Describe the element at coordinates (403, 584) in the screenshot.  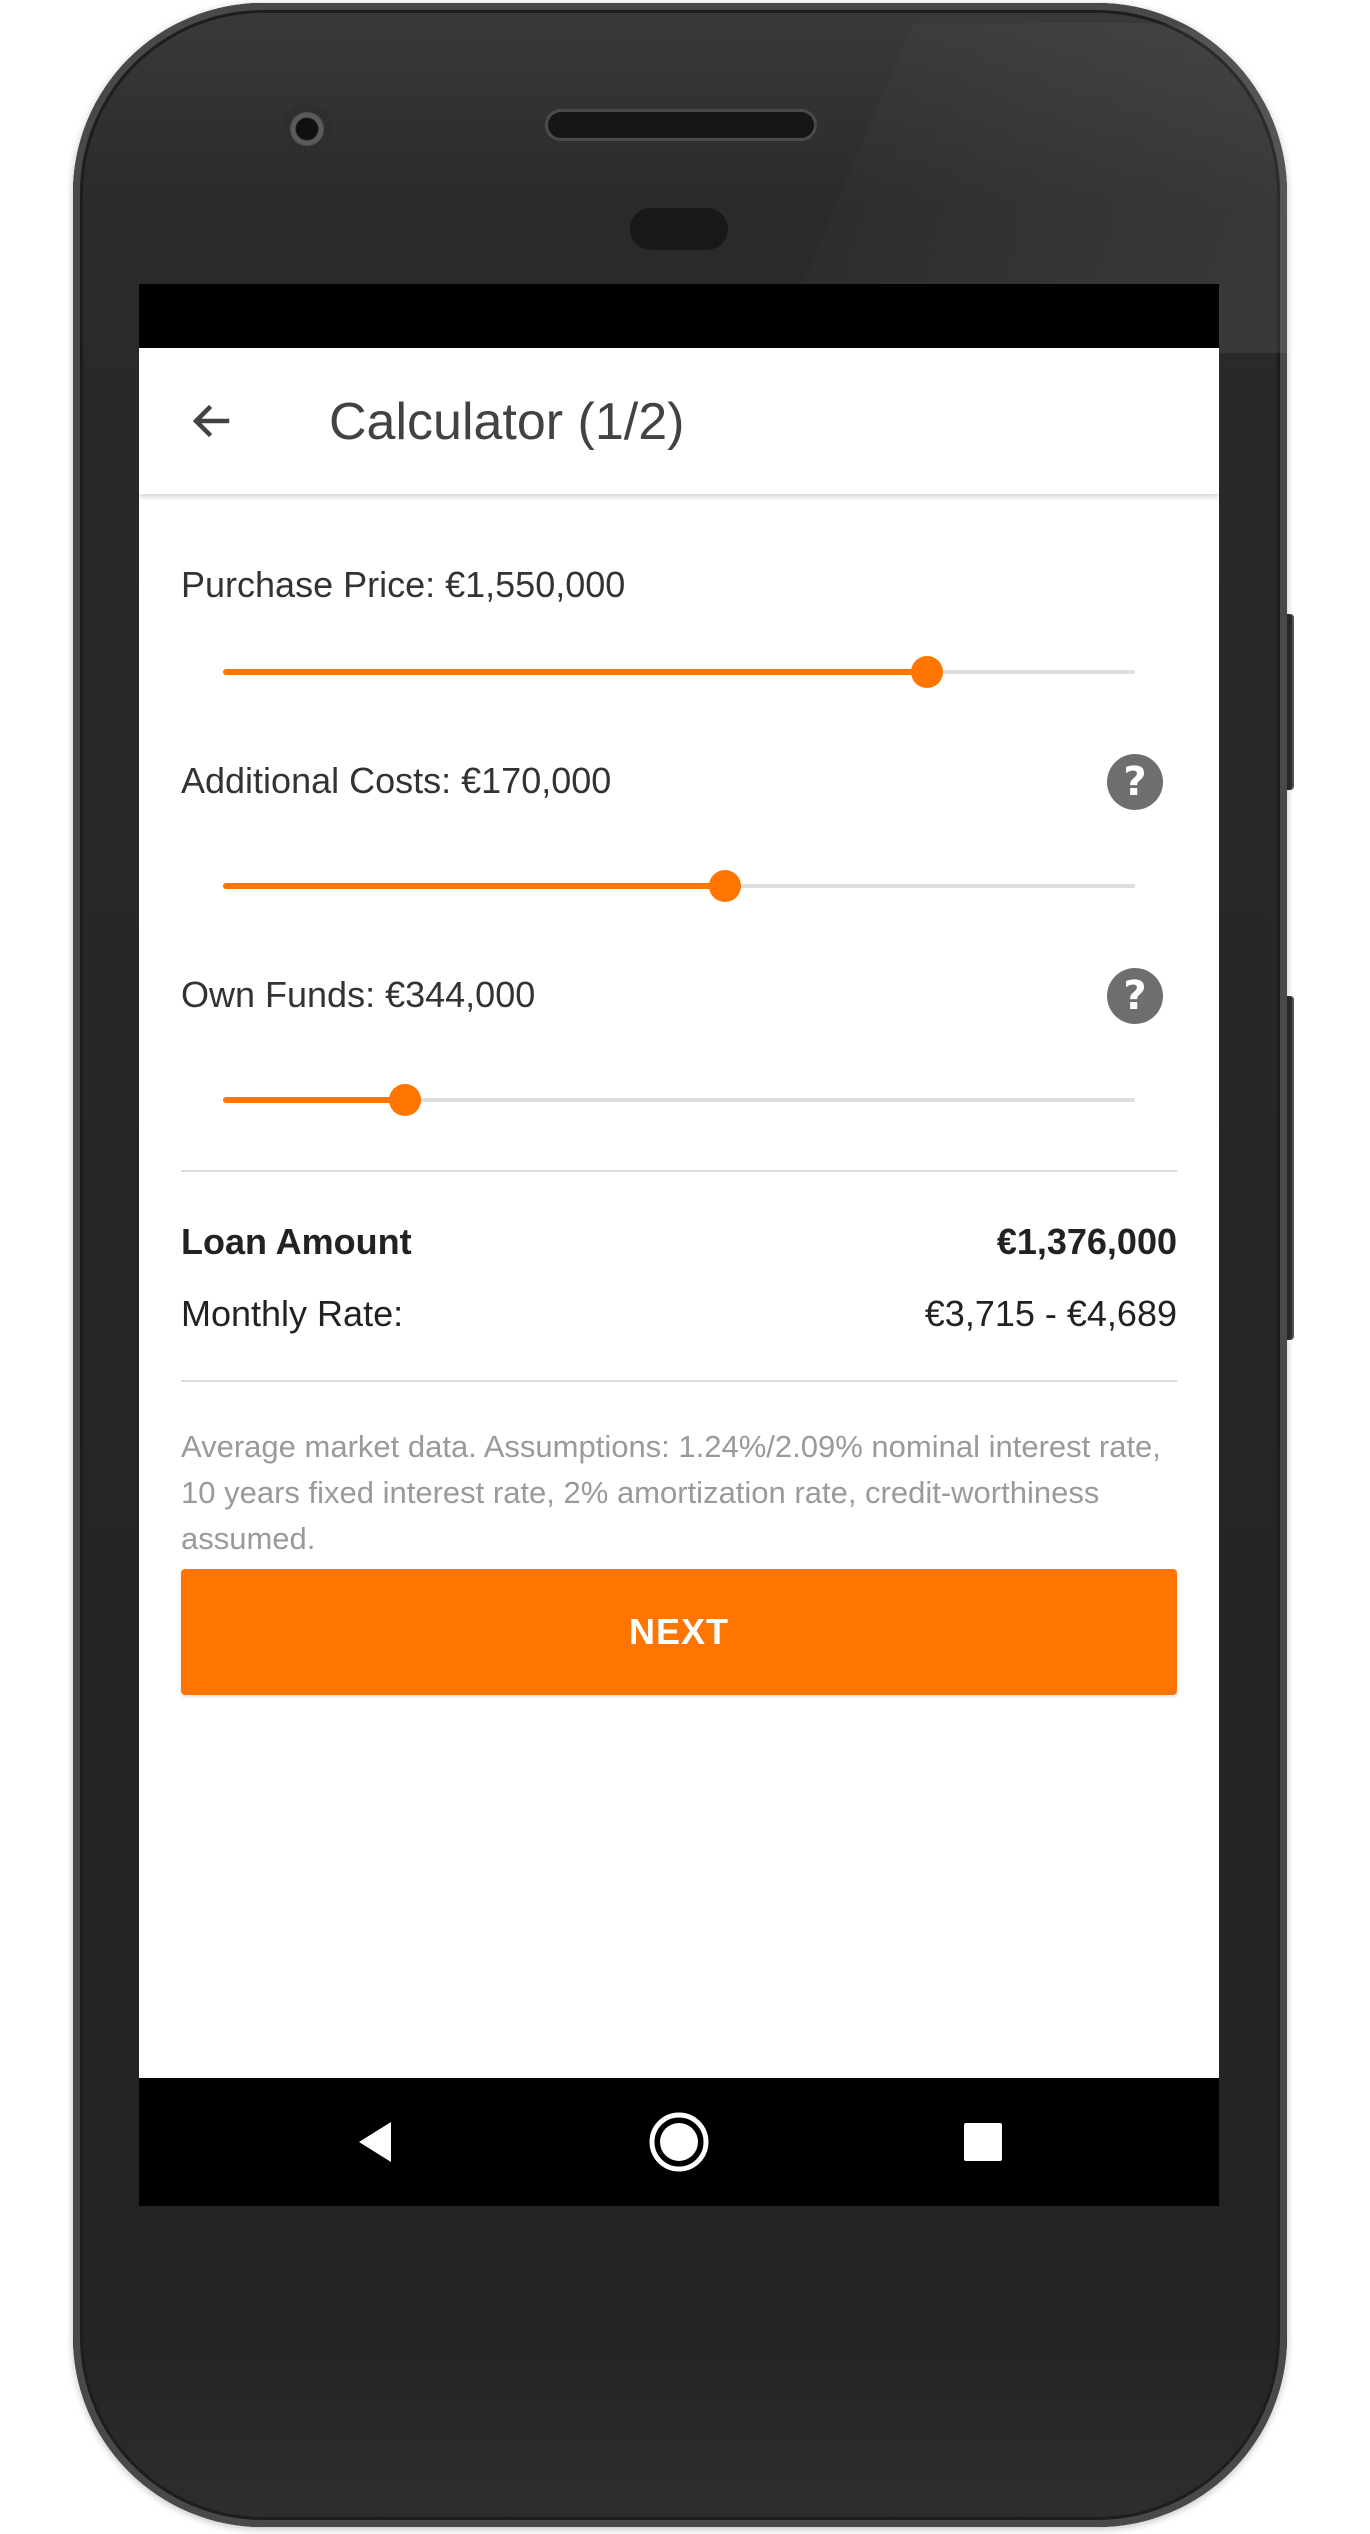
I see `purchase-price-label: Purchase Price: €1,550,000` at that location.